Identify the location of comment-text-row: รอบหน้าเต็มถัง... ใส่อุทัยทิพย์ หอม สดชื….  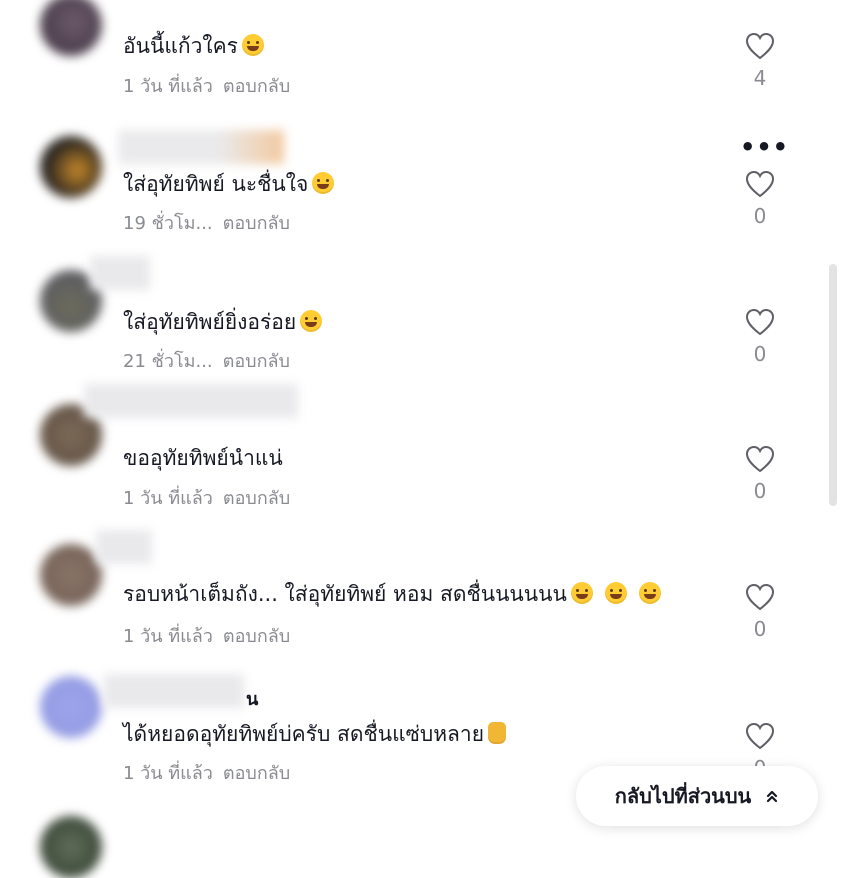
(392, 594).